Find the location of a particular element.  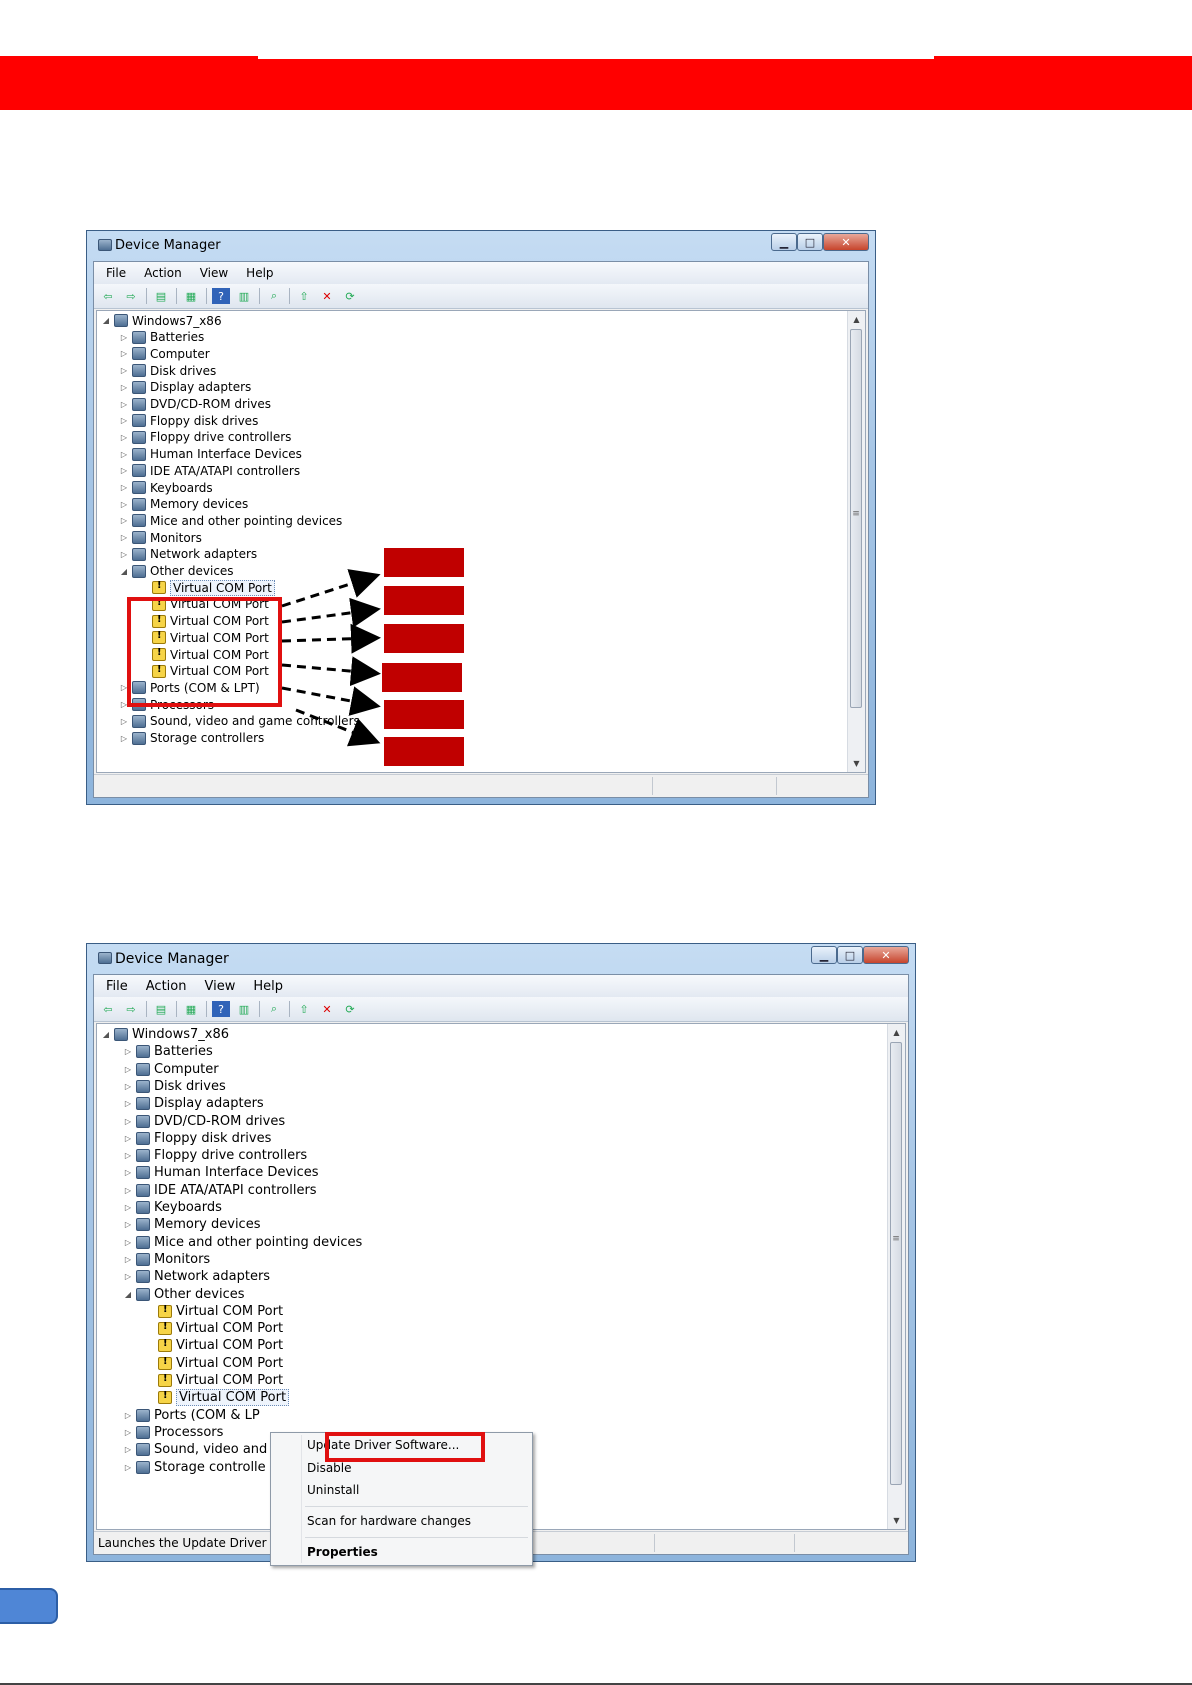

tree-item-label: Memory devices is located at coordinates (207, 1225).